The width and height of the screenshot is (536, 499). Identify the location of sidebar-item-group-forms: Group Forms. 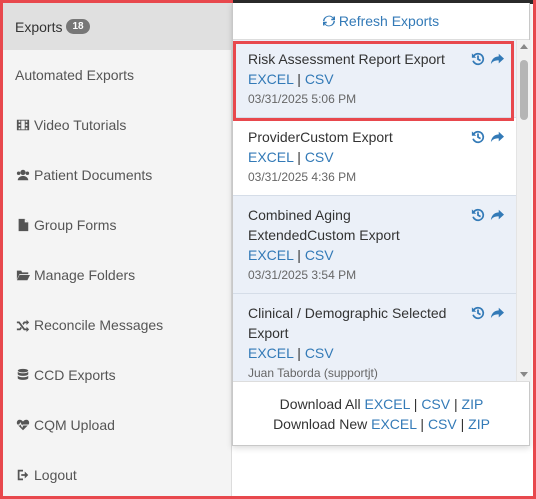
(117, 225).